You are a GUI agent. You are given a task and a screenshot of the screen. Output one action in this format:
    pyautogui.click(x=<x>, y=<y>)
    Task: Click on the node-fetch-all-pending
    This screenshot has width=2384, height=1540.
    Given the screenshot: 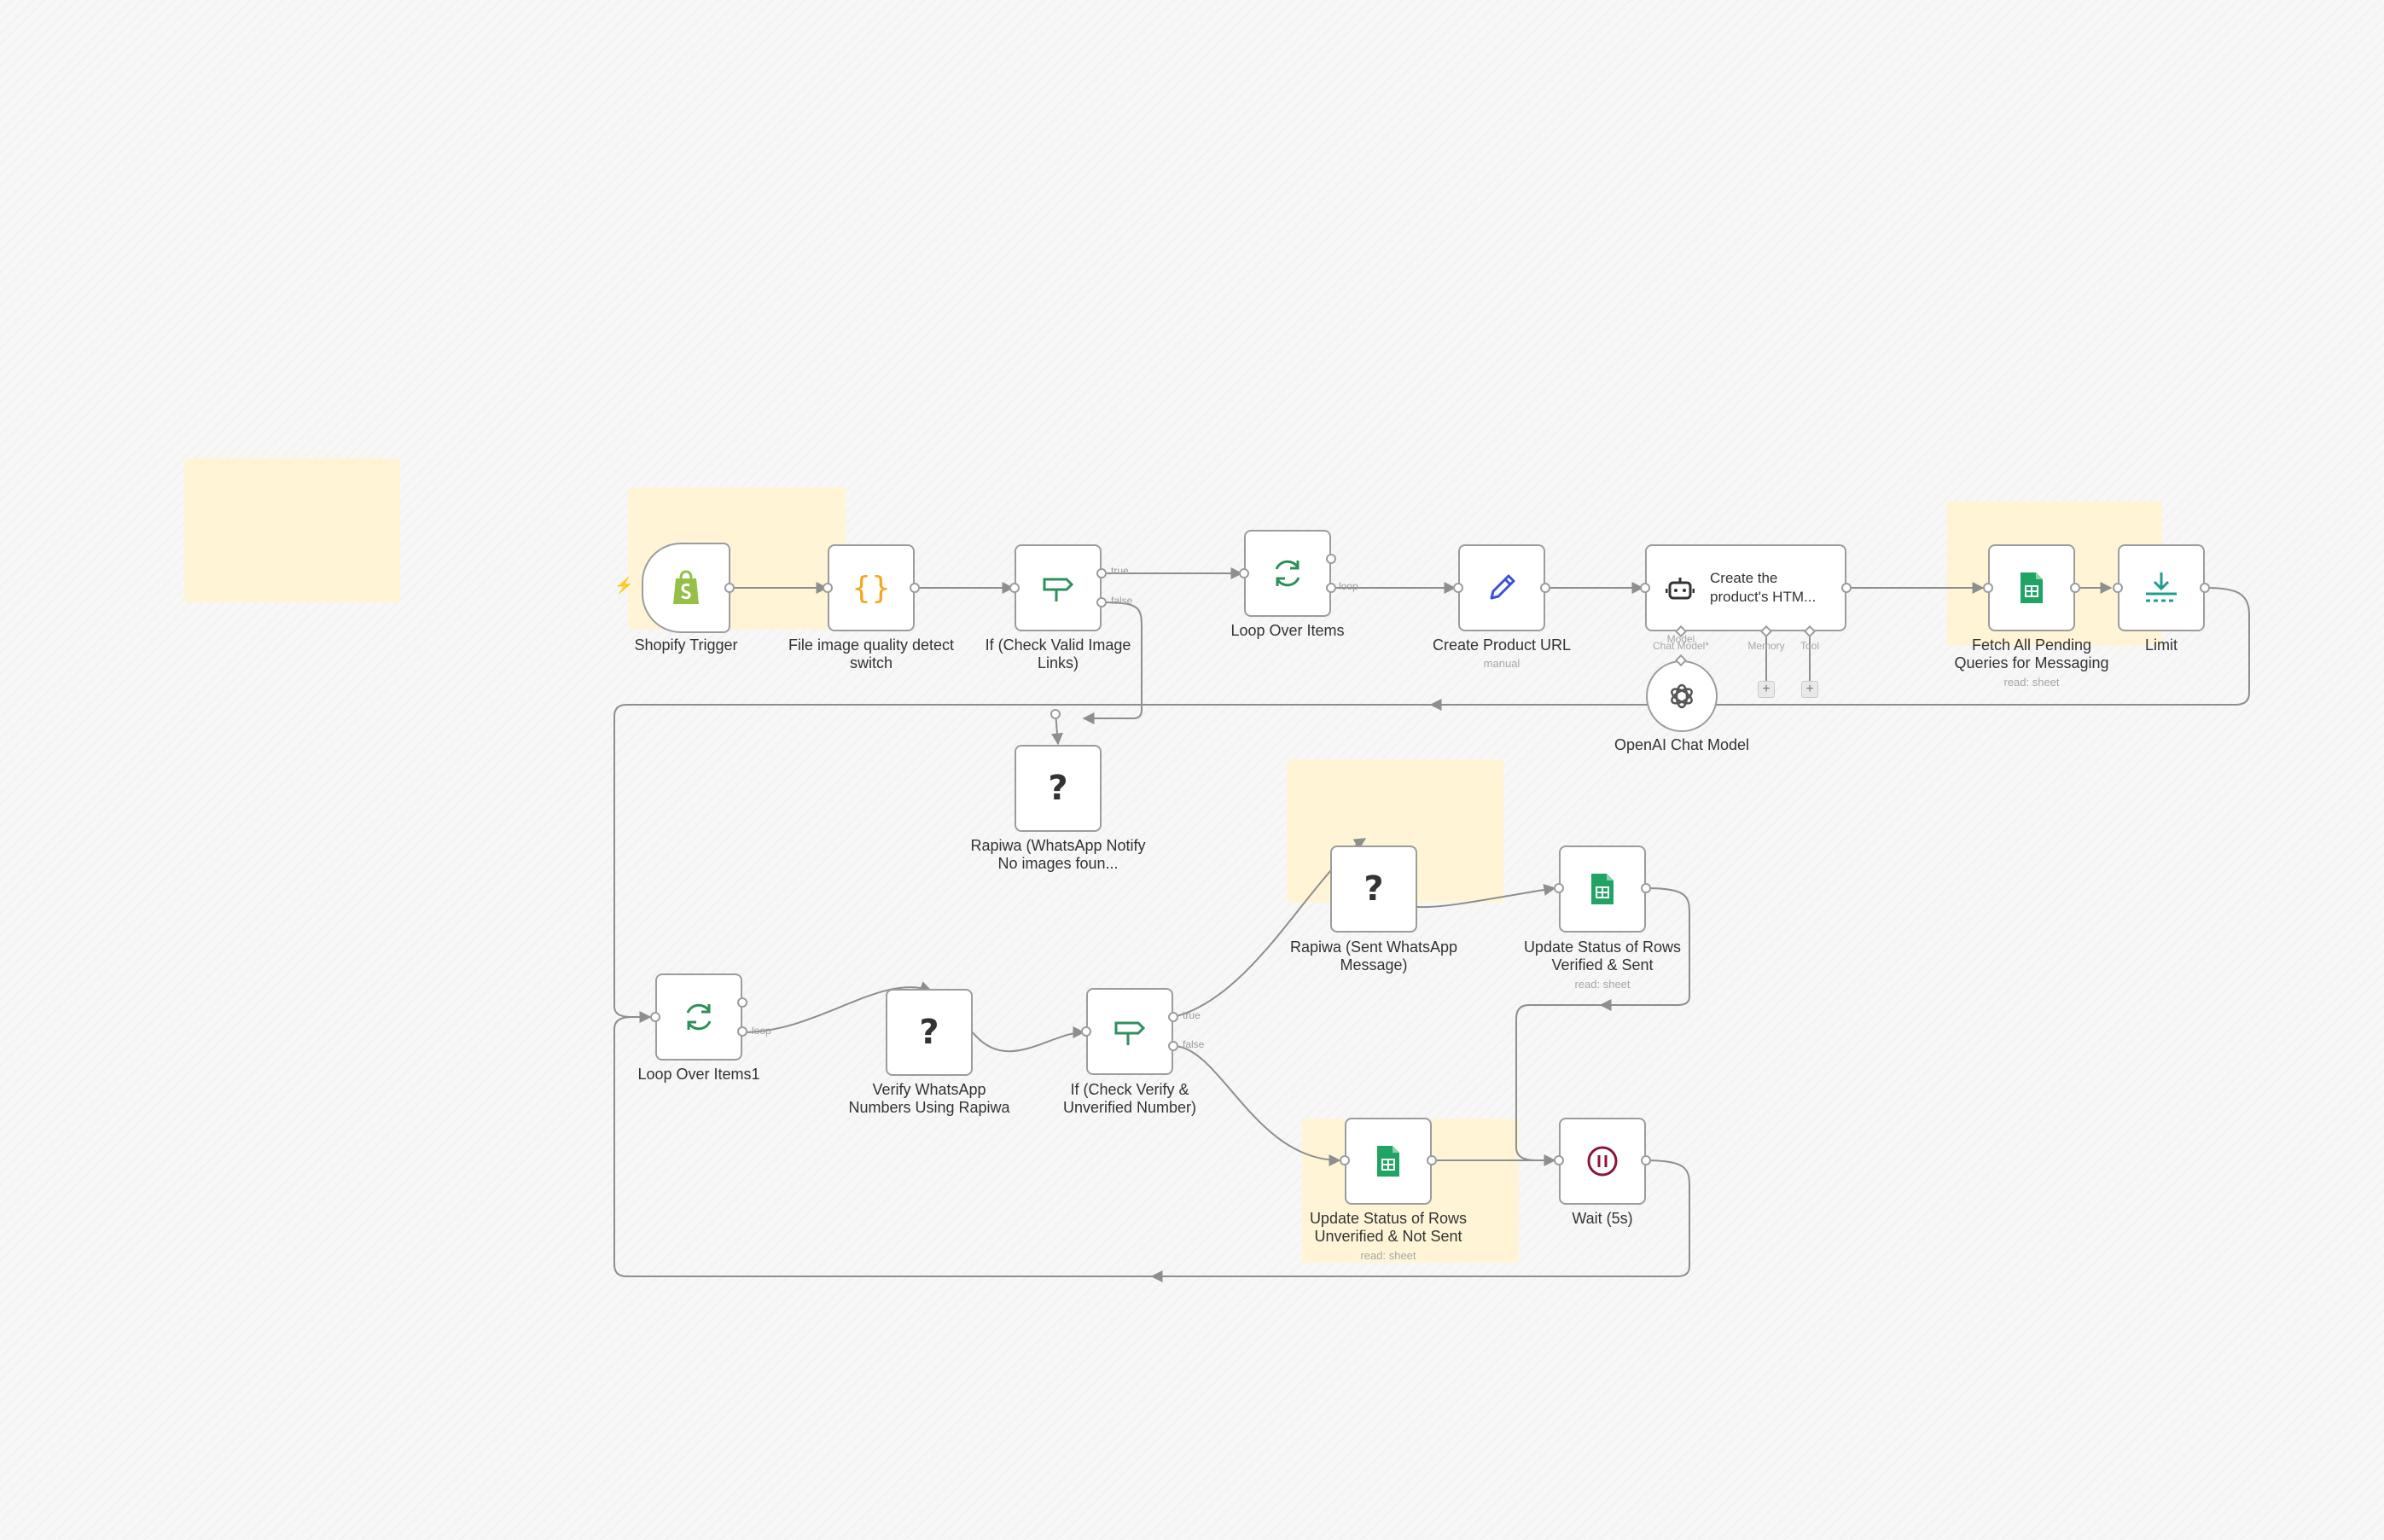 What is the action you would take?
    pyautogui.click(x=2032, y=587)
    